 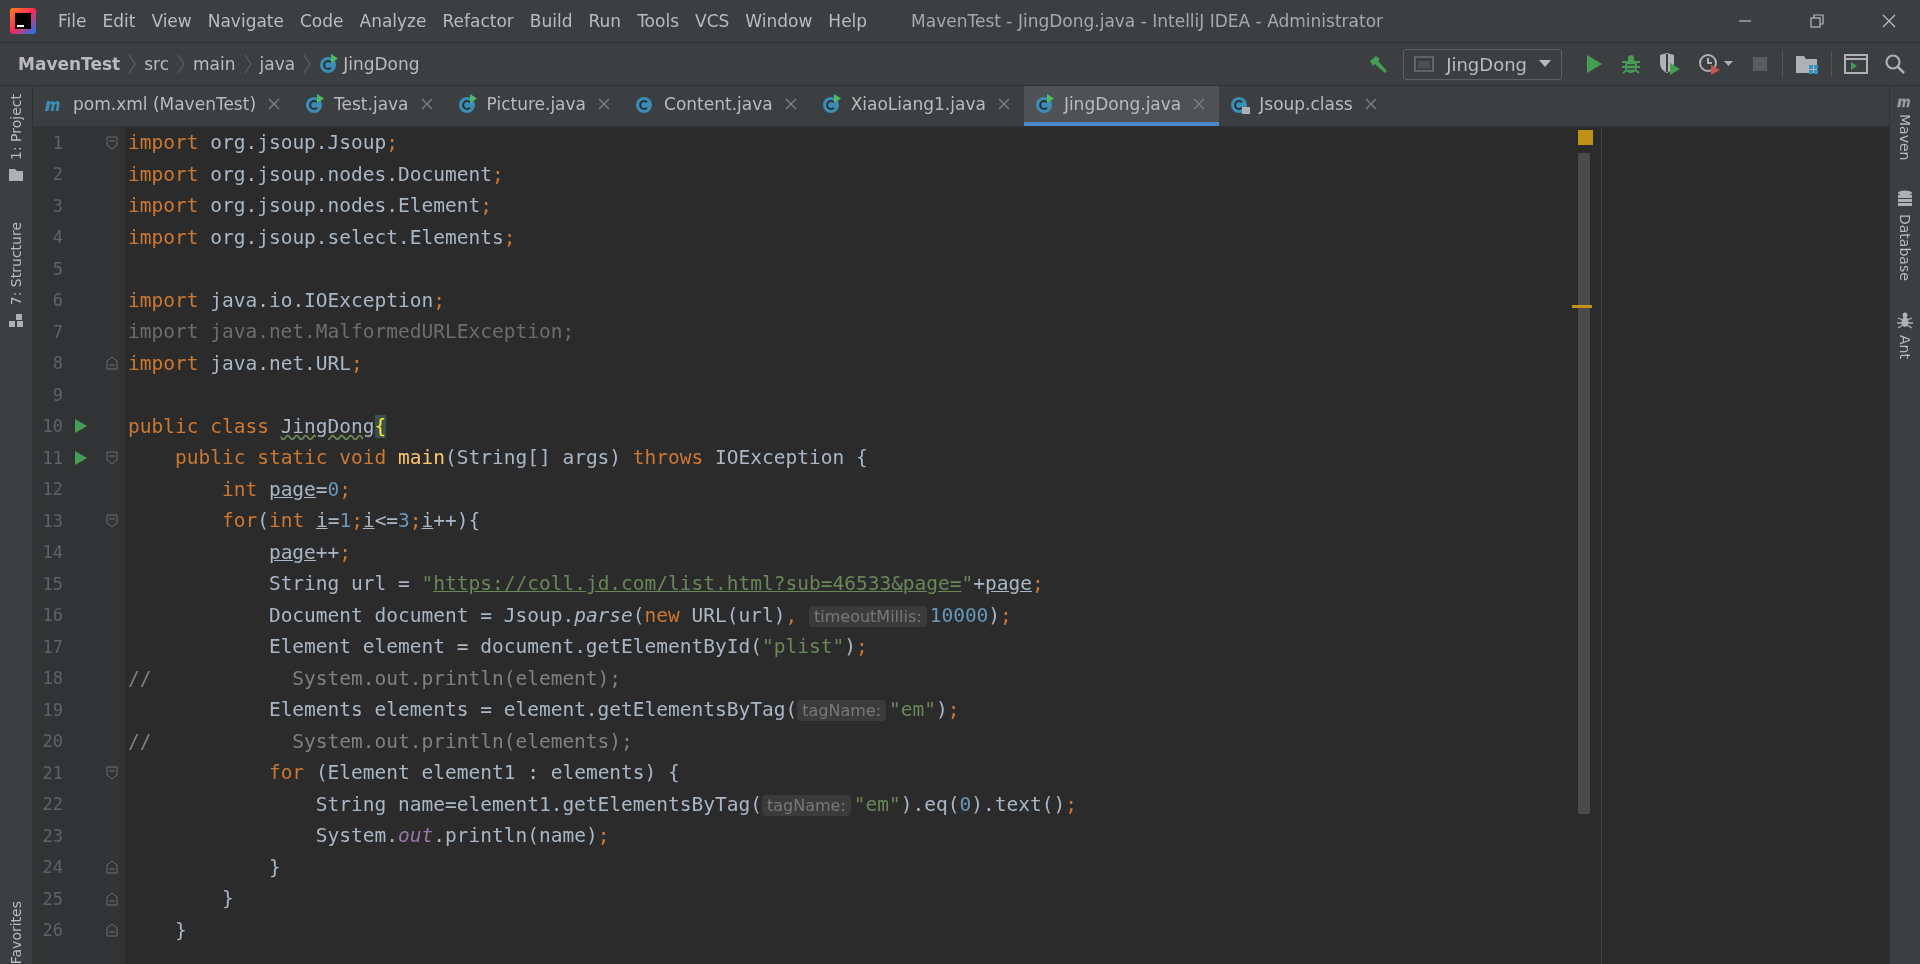 I want to click on menu-item: Window, so click(x=779, y=21).